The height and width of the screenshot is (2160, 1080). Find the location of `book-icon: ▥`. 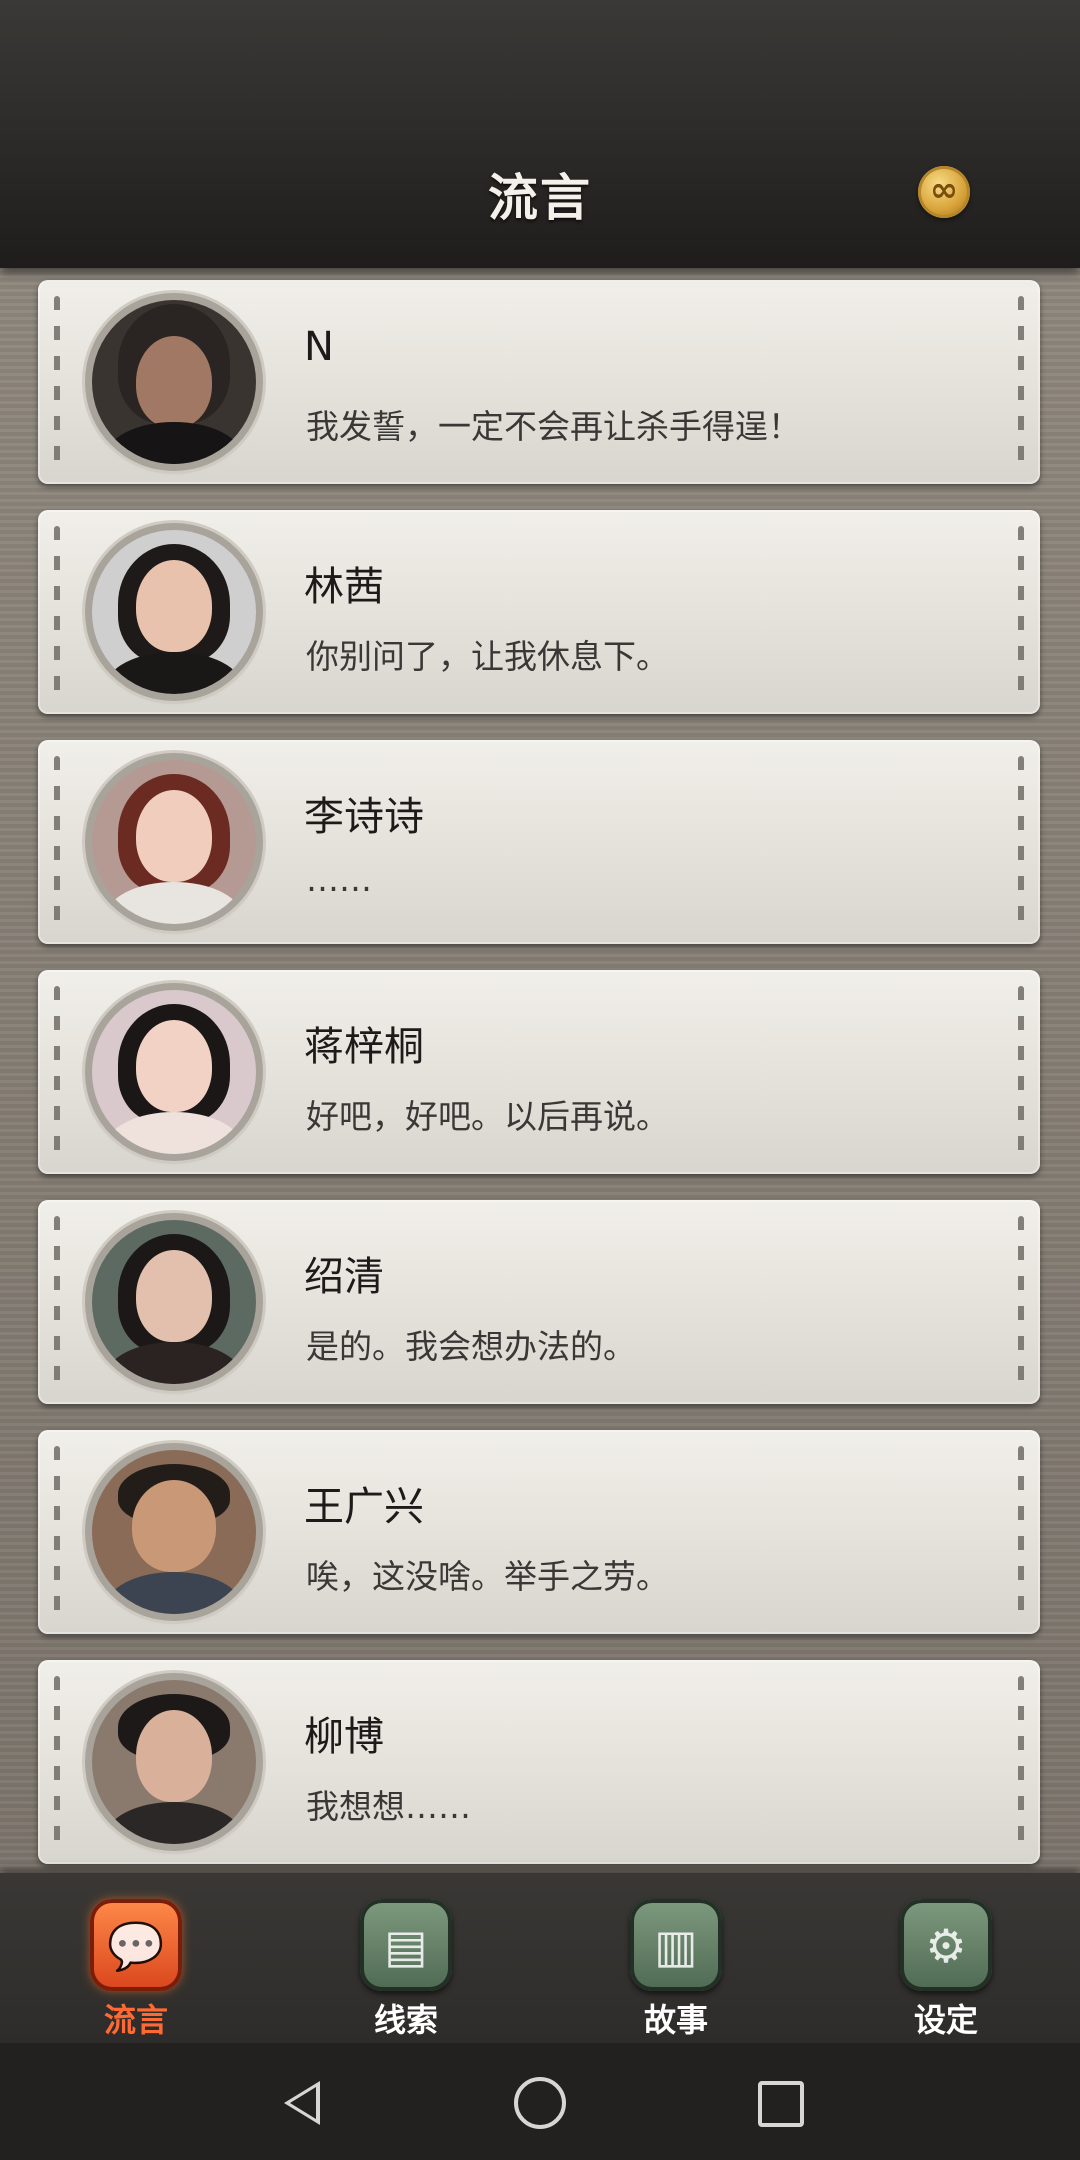

book-icon: ▥ is located at coordinates (676, 1945).